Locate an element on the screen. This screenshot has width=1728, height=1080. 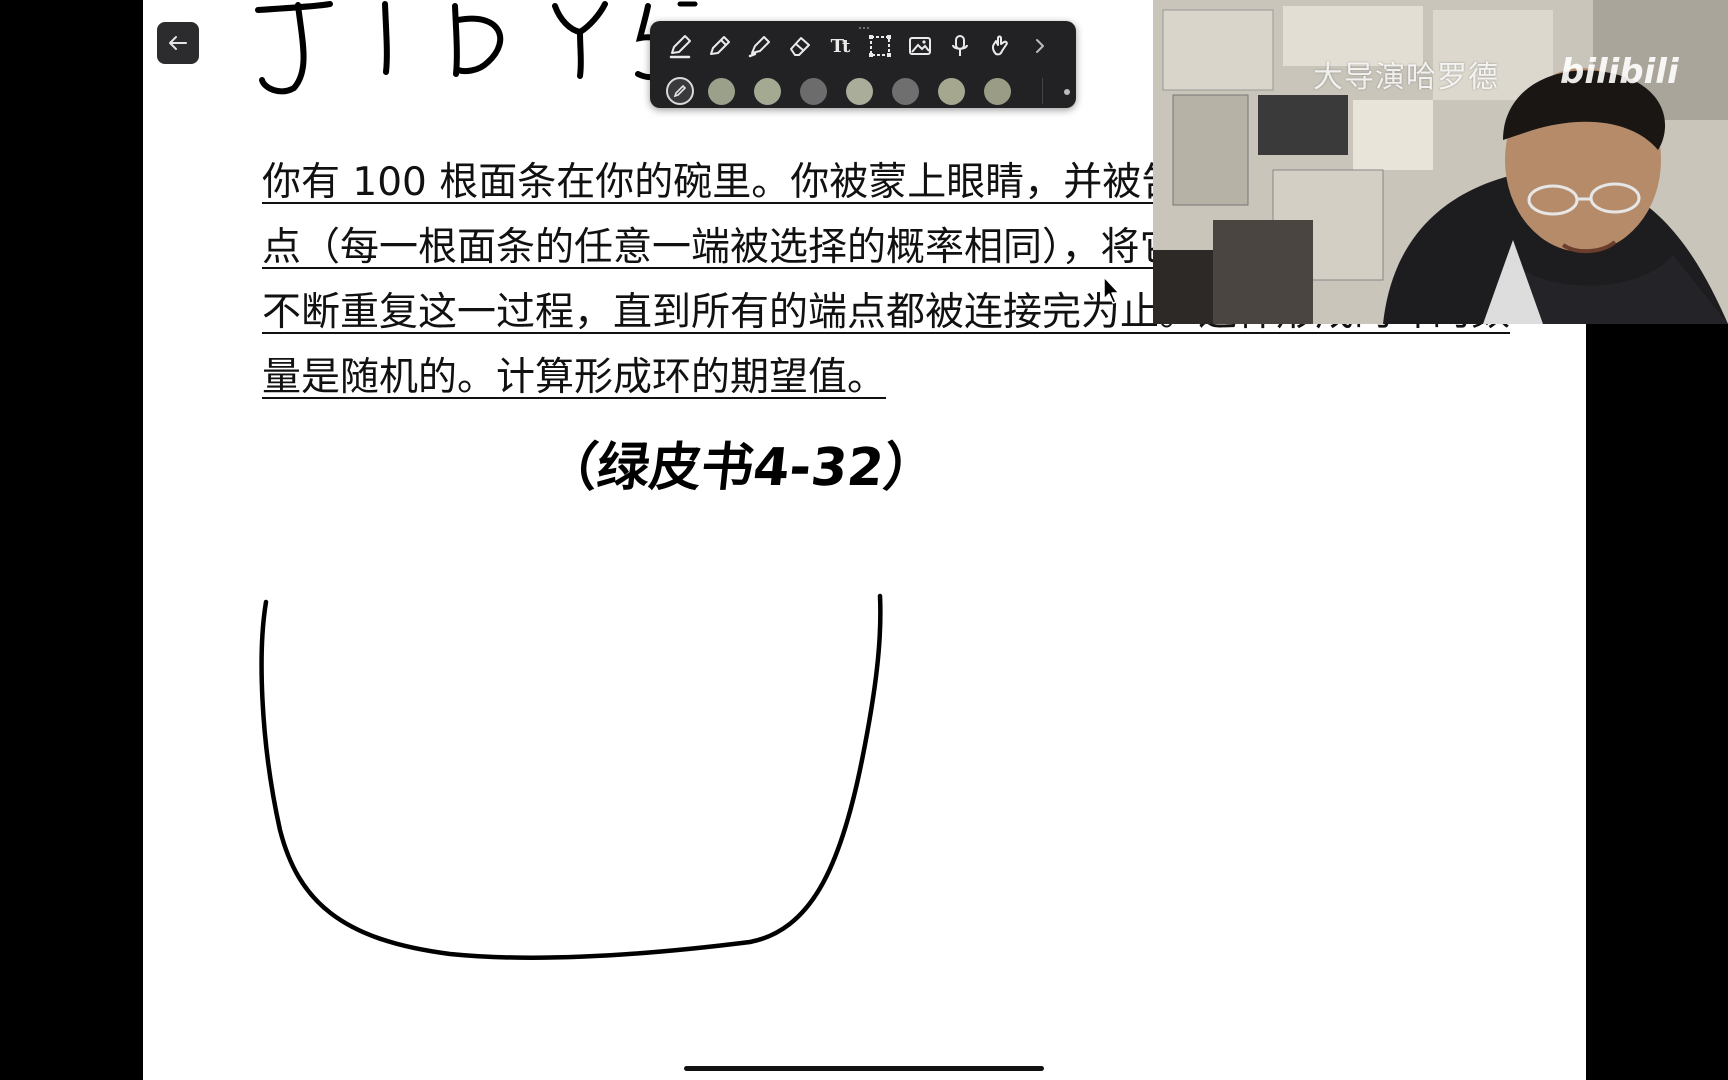
webcam-watermark: 大导演哈罗德 is located at coordinates (1406, 77).